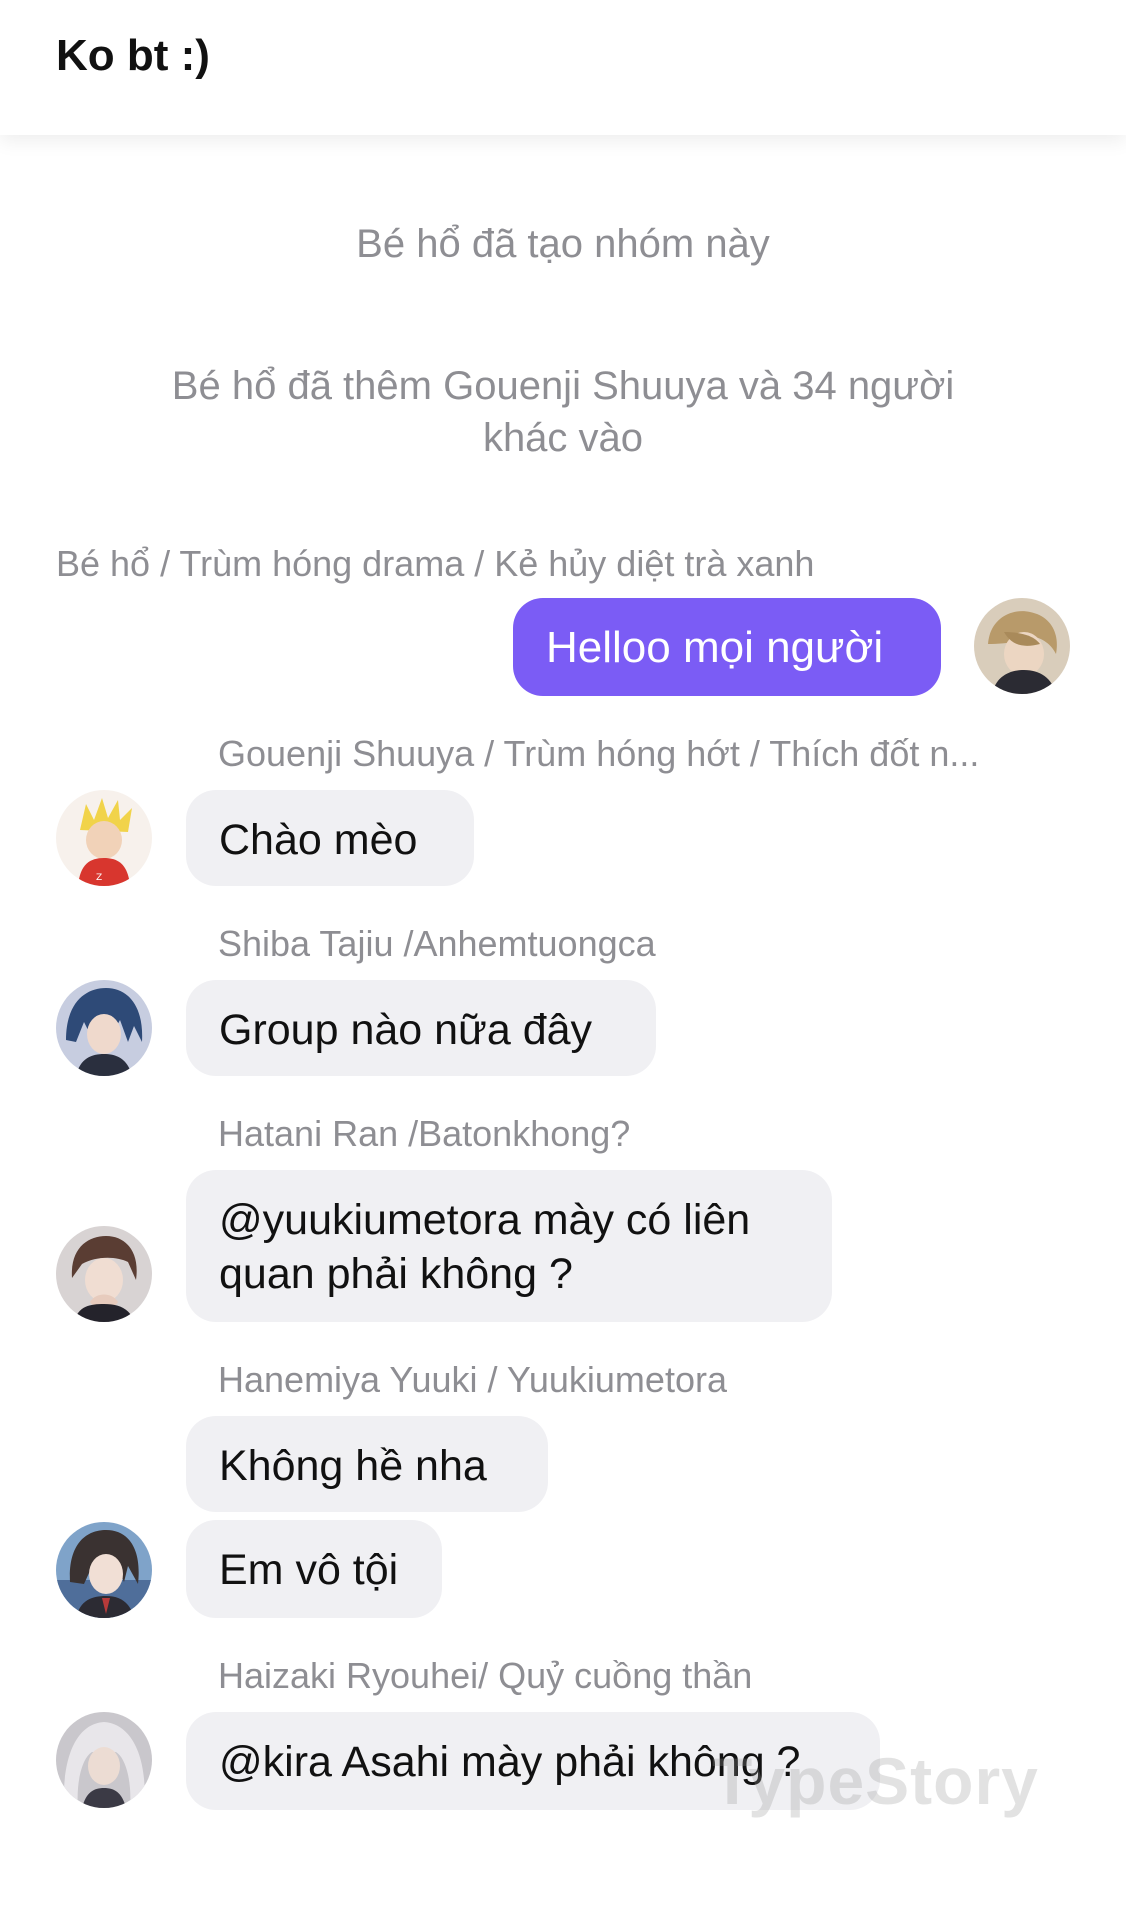 Image resolution: width=1126 pixels, height=1920 pixels. What do you see at coordinates (367, 1464) in the screenshot?
I see `message-bubble-incoming: Không hề nha` at bounding box center [367, 1464].